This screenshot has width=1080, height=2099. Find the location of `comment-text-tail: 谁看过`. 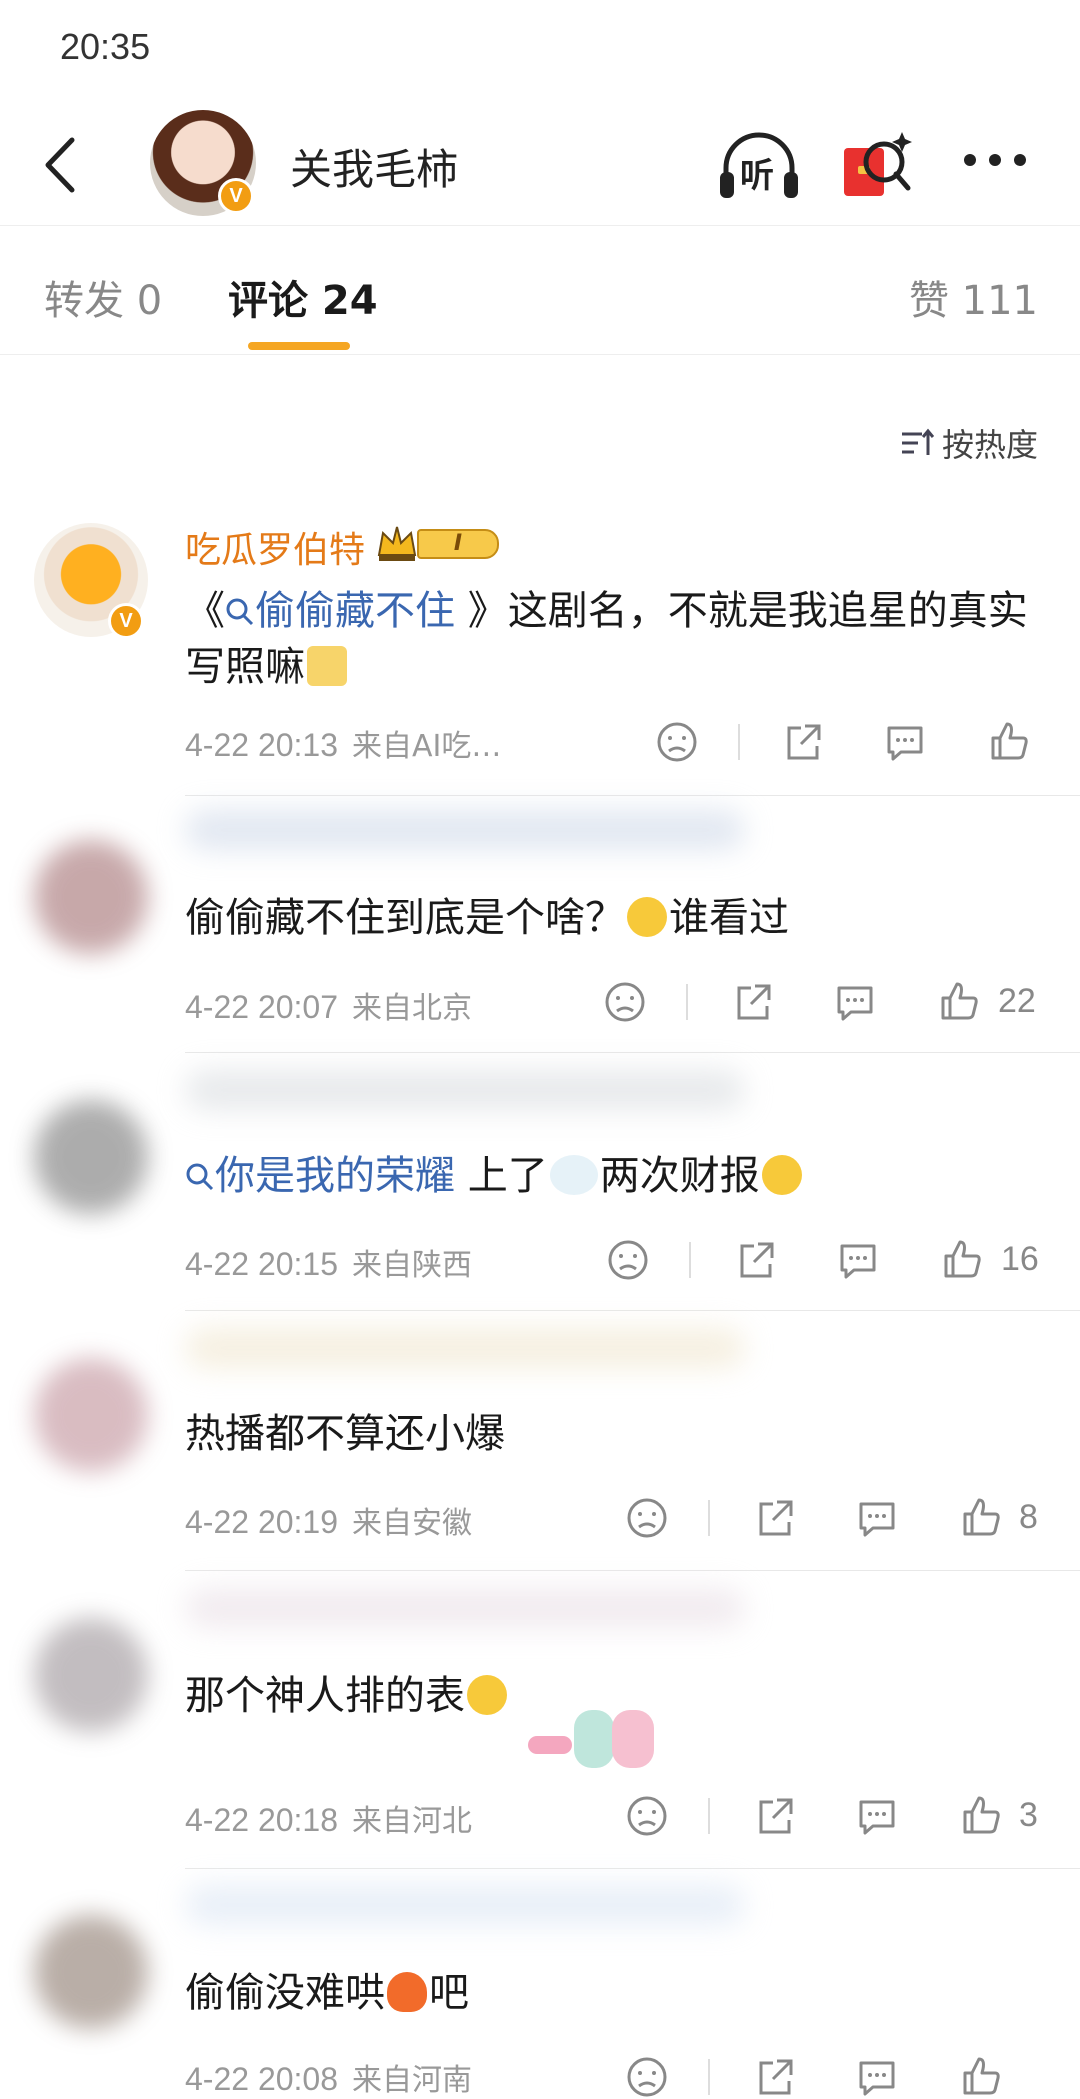

comment-text-tail: 谁看过 is located at coordinates (729, 918).